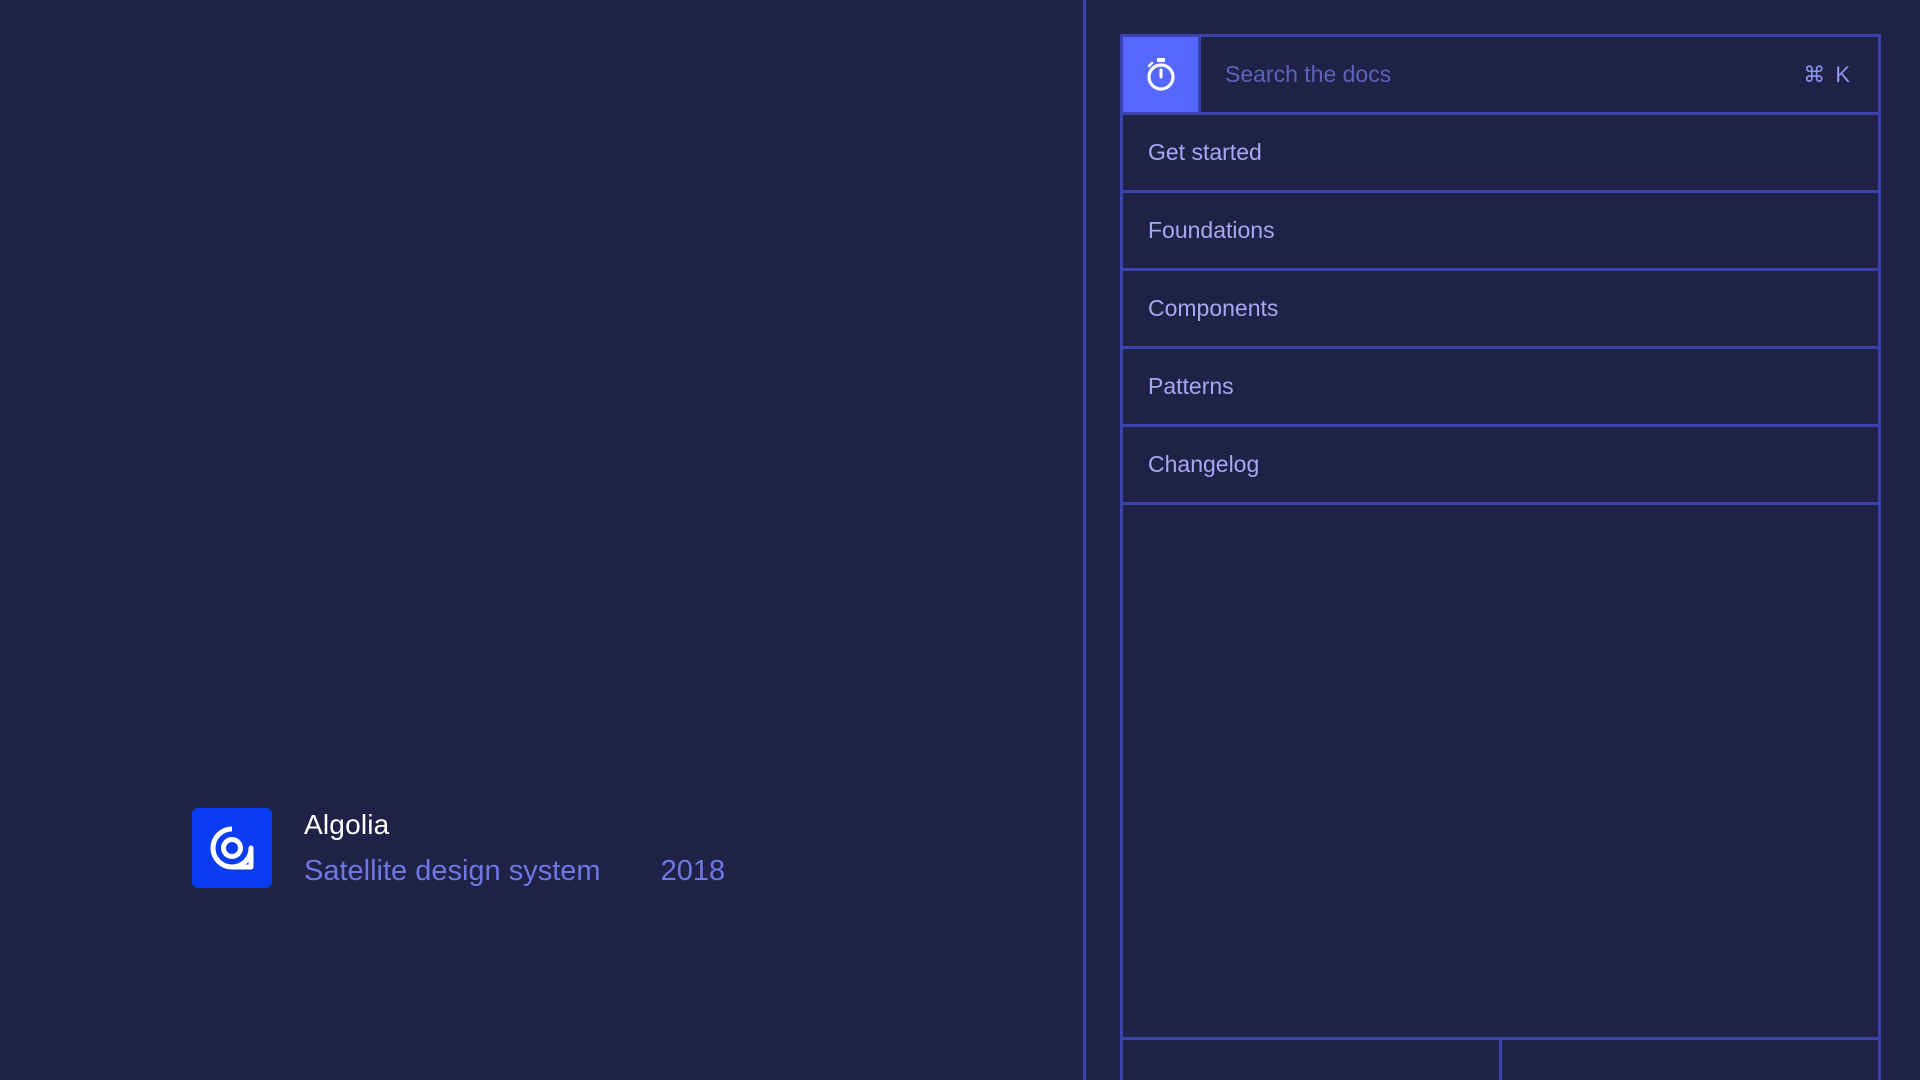  I want to click on nav-item-components: Components, so click(1500, 310).